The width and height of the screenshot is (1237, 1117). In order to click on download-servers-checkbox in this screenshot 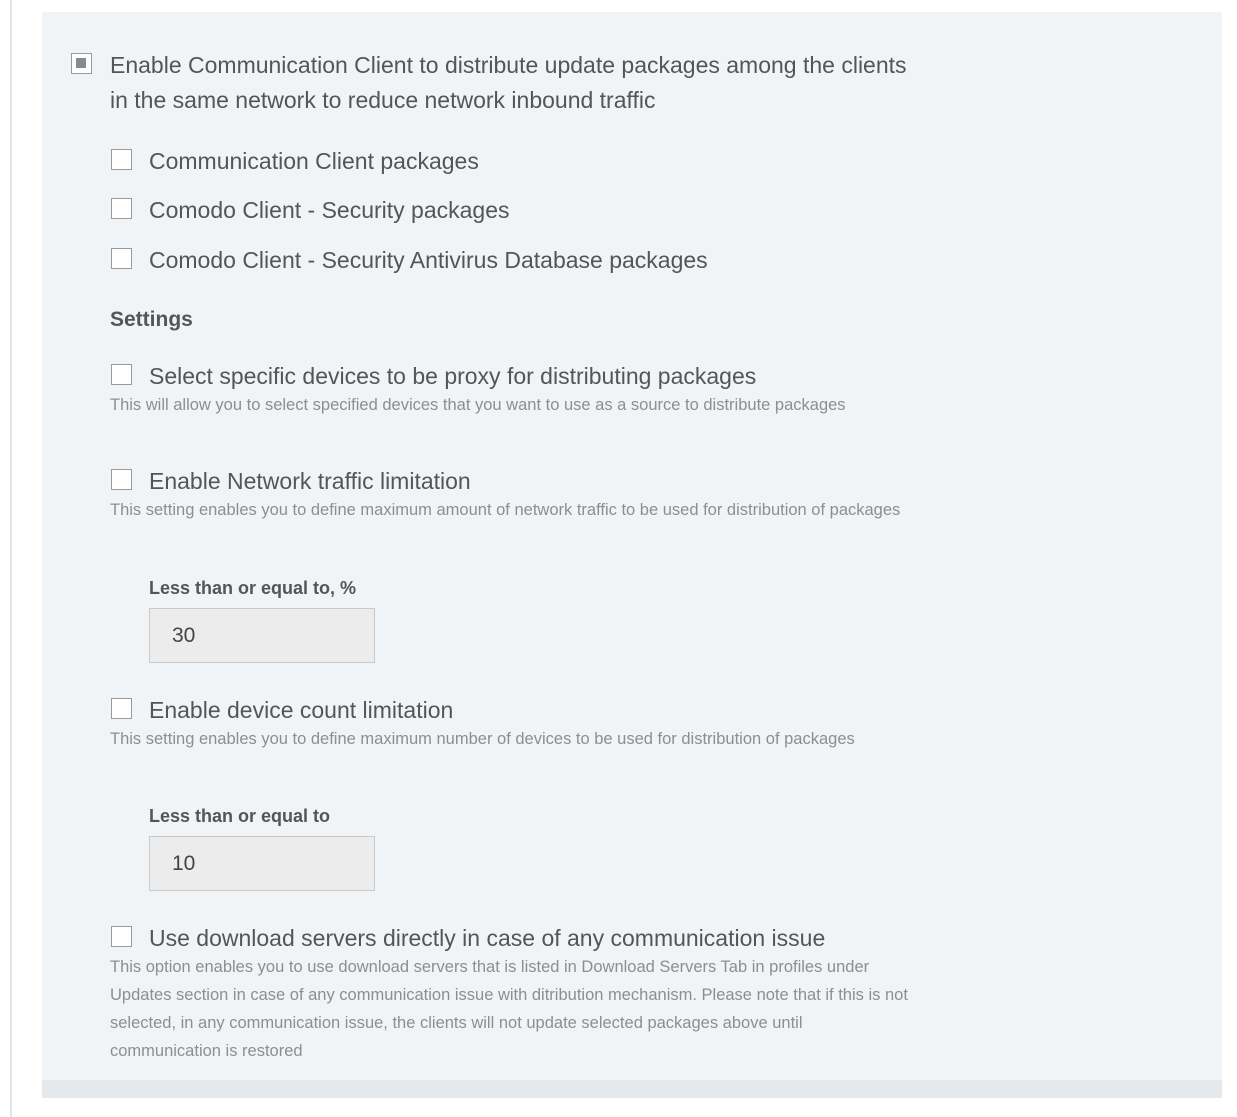, I will do `click(121, 936)`.